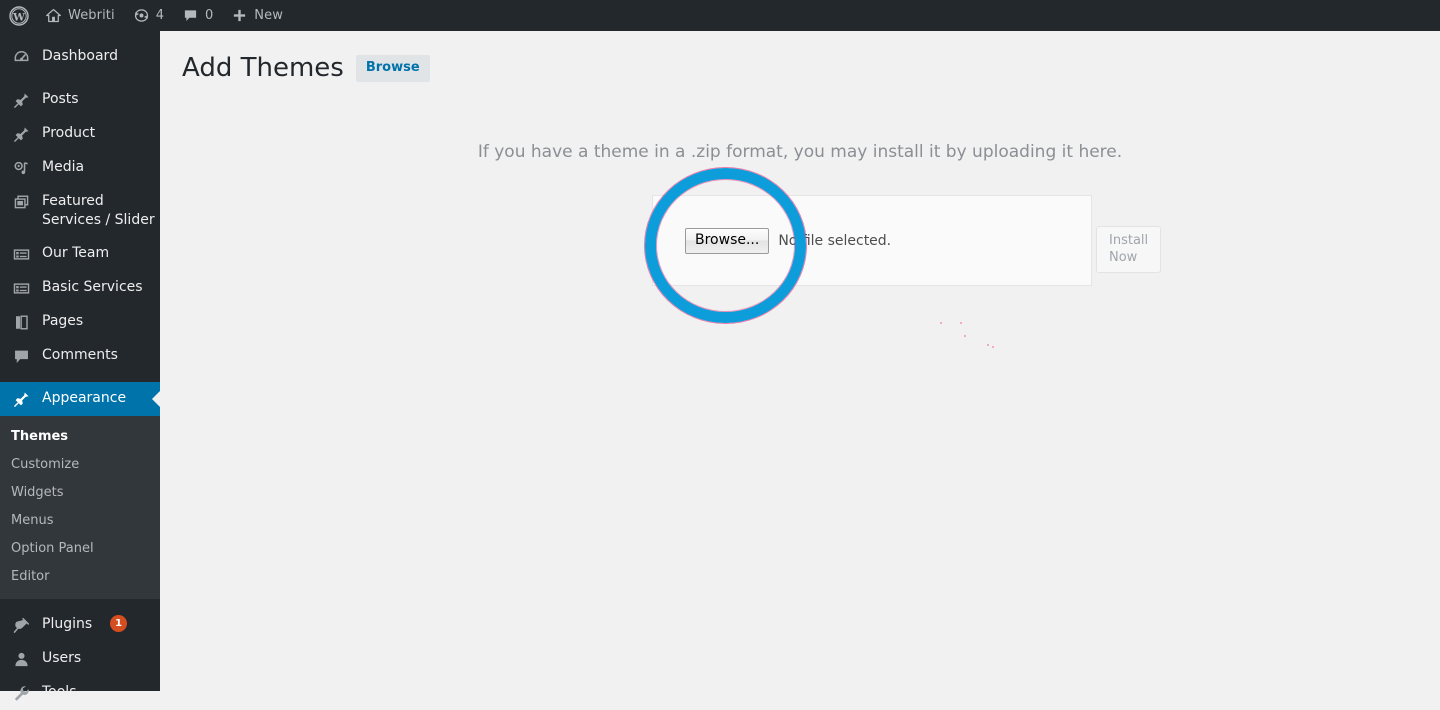 The image size is (1440, 710). What do you see at coordinates (92, 287) in the screenshot?
I see `sidebar-label: Basic Services` at bounding box center [92, 287].